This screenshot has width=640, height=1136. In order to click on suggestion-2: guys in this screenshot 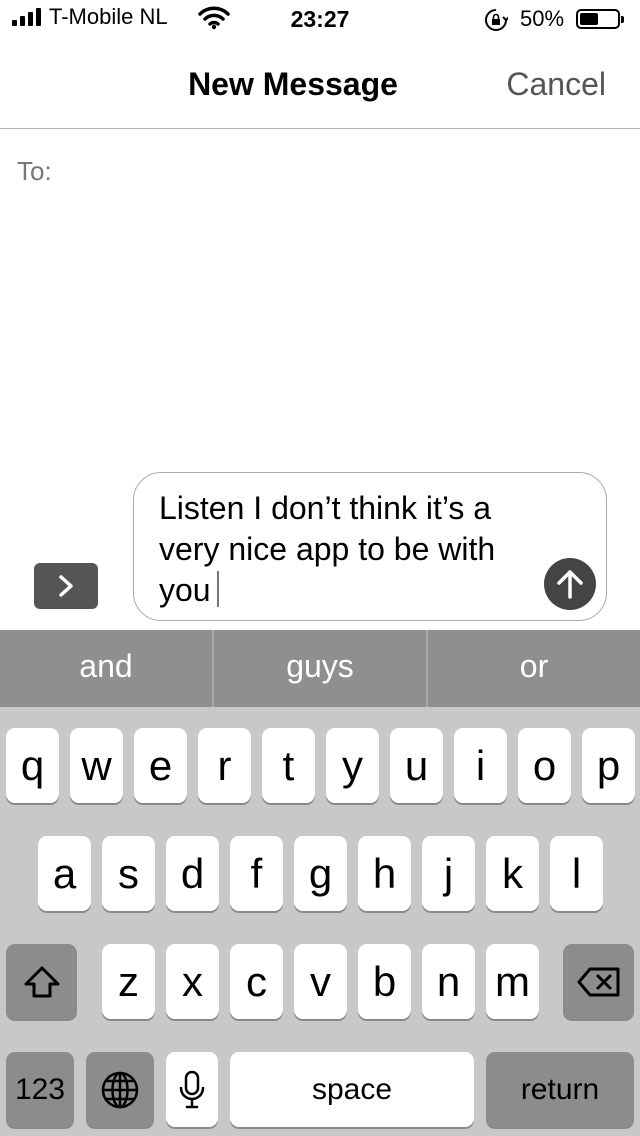, I will do `click(321, 668)`.